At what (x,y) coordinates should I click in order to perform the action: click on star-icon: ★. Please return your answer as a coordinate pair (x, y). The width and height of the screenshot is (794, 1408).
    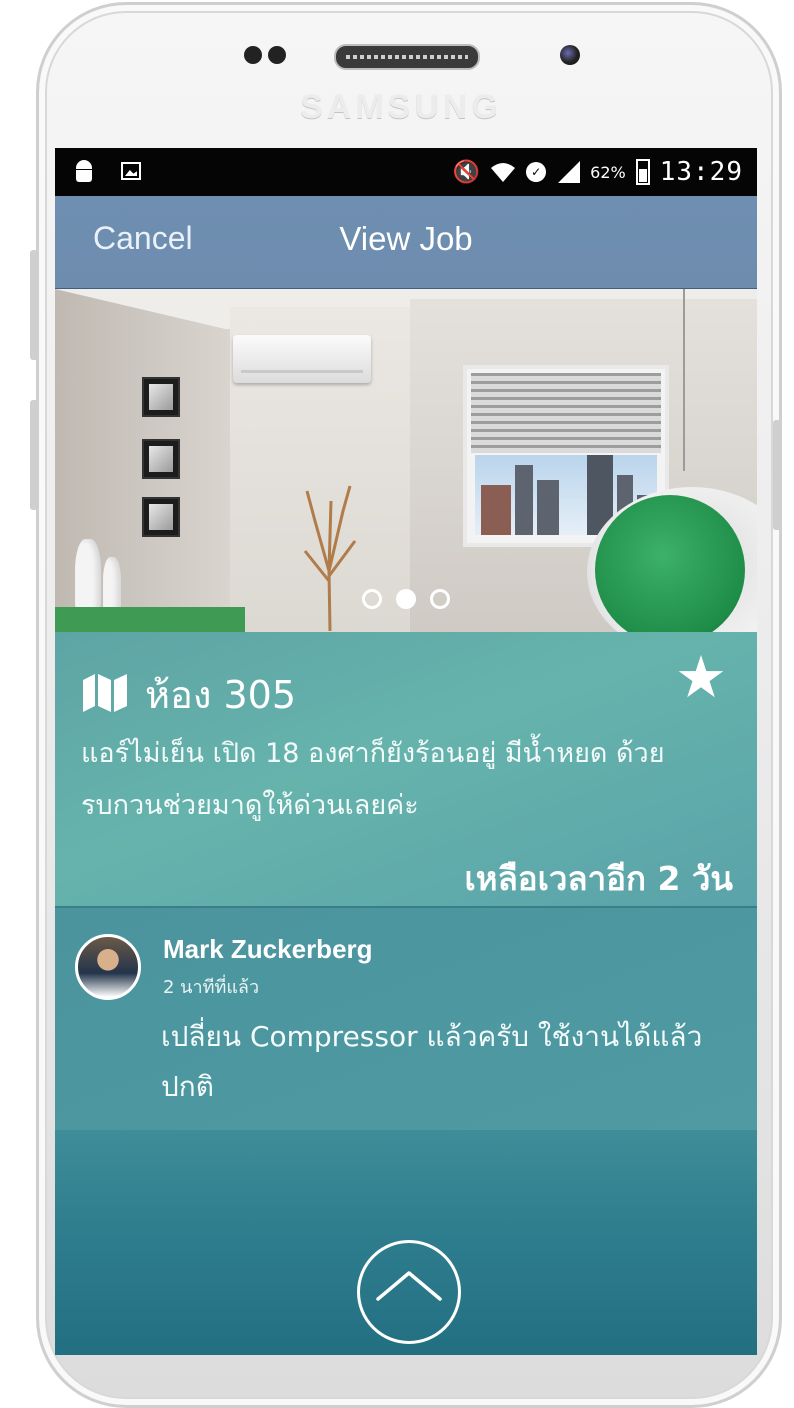
    Looking at the image, I should click on (701, 677).